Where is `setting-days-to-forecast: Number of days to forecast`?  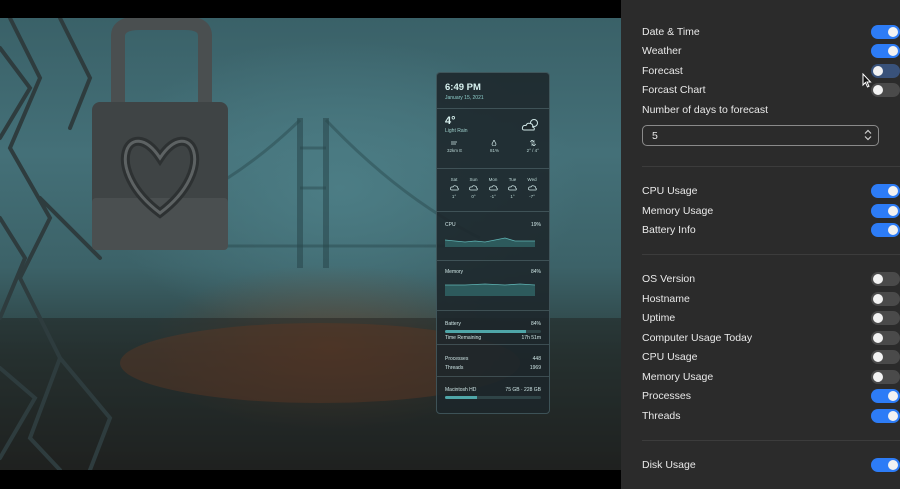
setting-days-to-forecast: Number of days to forecast is located at coordinates (762, 110).